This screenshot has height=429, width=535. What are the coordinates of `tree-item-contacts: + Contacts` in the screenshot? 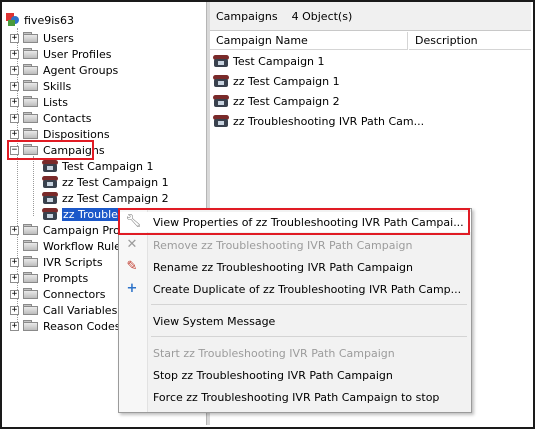 It's located at (51, 118).